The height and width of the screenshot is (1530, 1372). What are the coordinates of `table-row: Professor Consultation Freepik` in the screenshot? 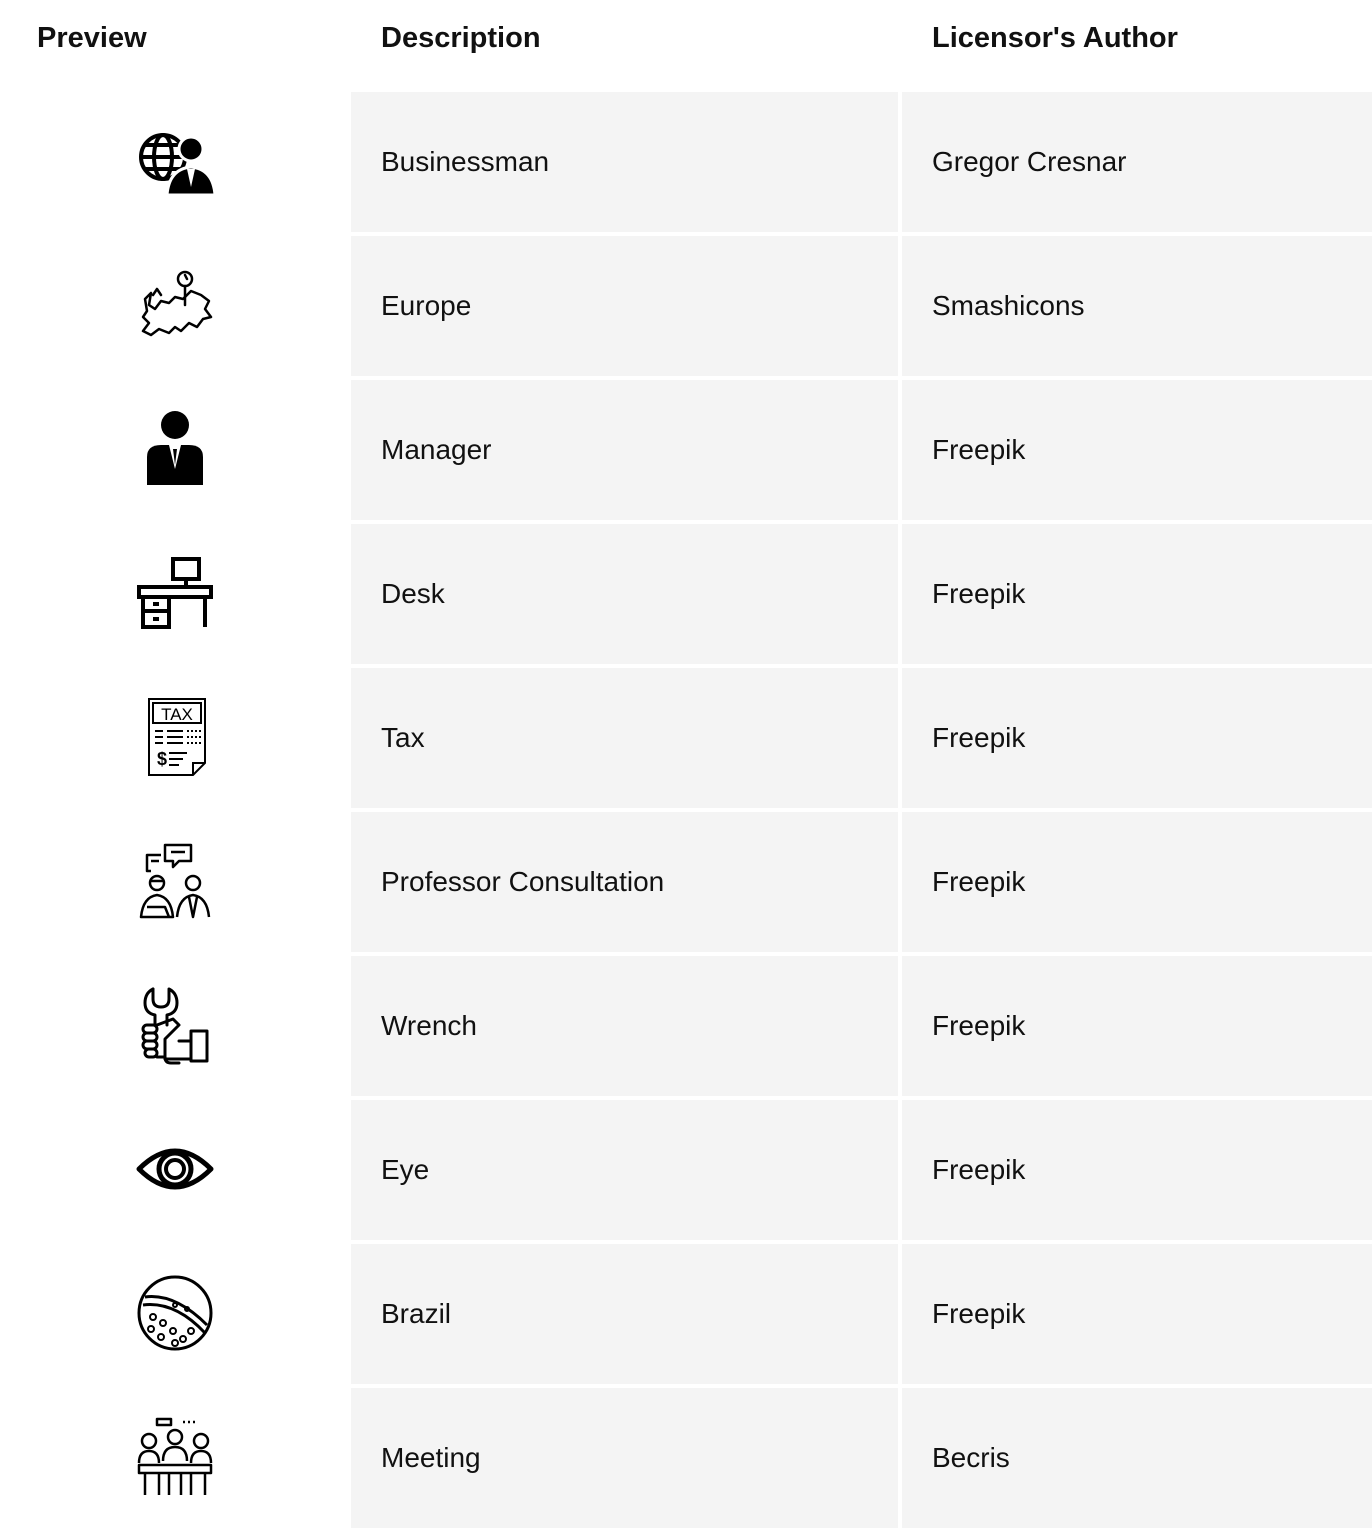 It's located at (686, 882).